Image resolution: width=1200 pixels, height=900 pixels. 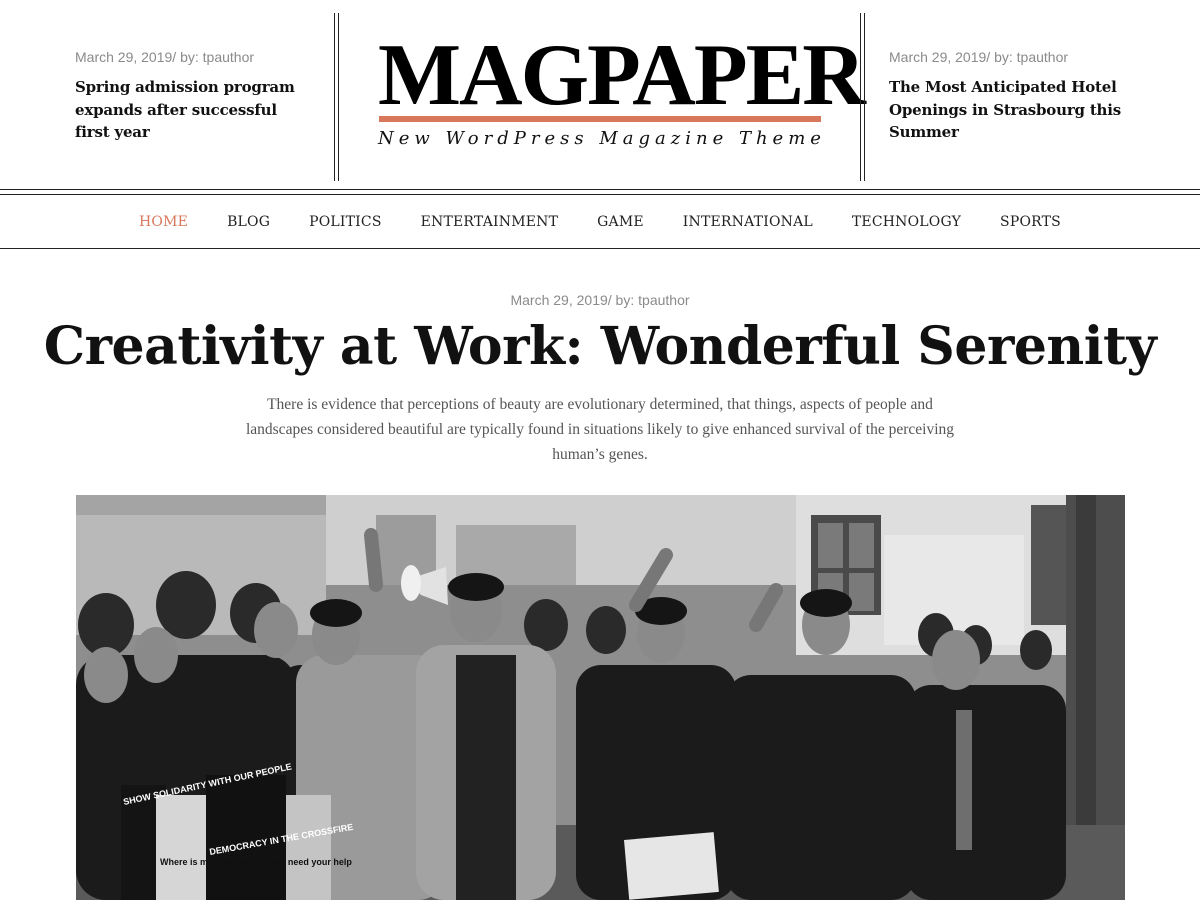 What do you see at coordinates (906, 222) in the screenshot?
I see `nav-item-technology: TECHNOLOGY` at bounding box center [906, 222].